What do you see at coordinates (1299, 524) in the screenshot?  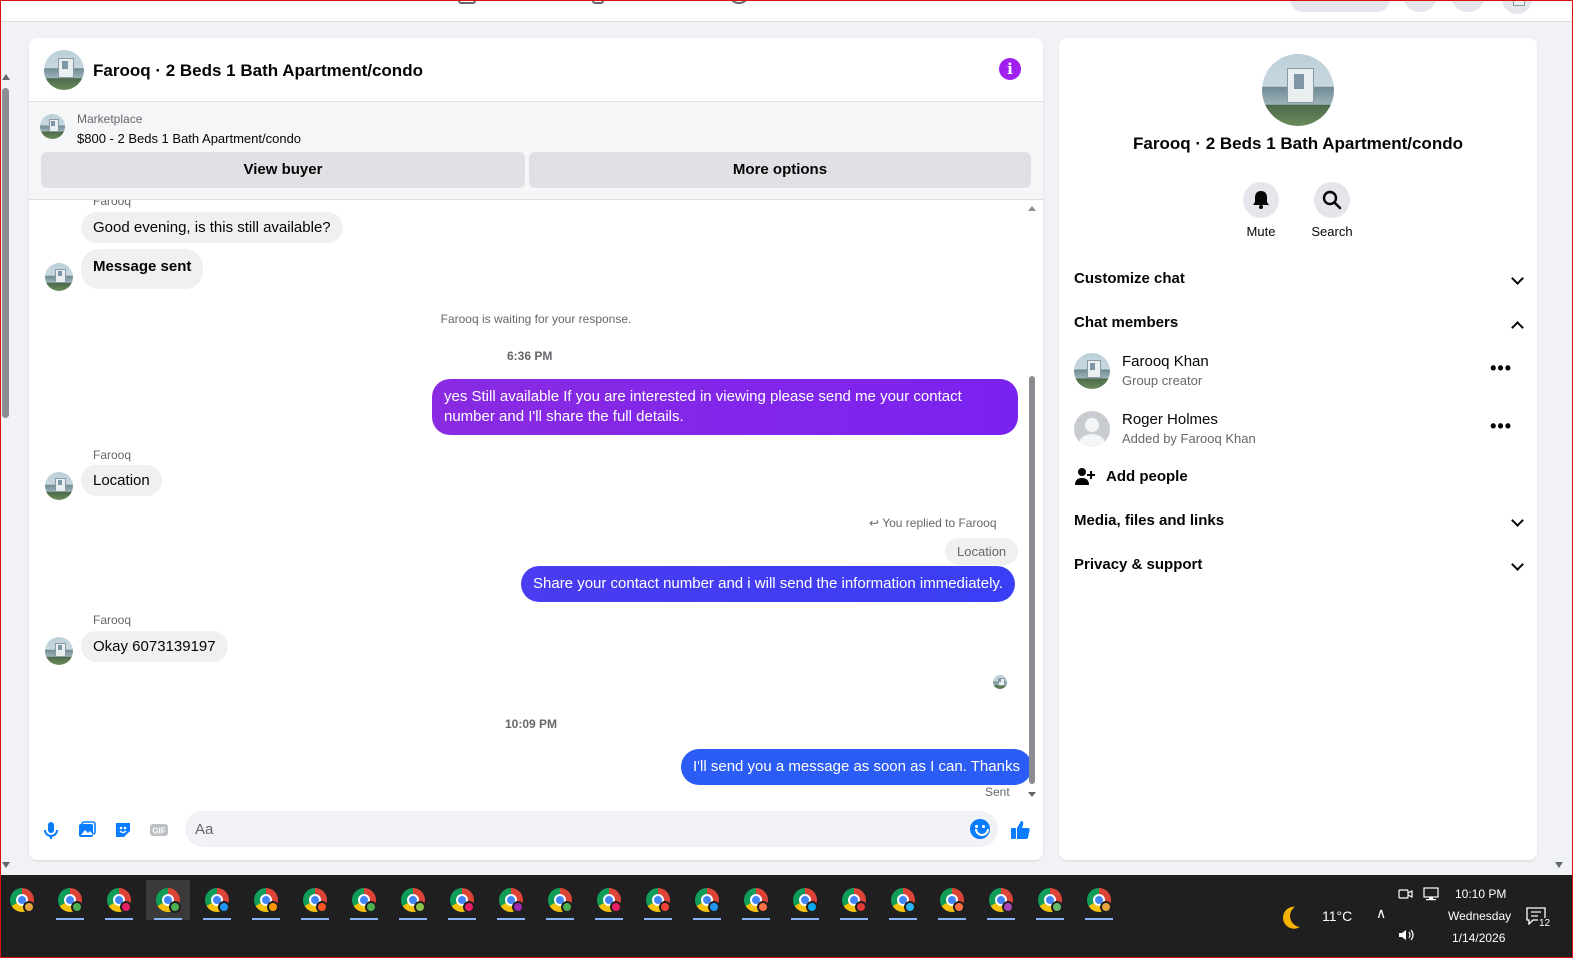 I see `media-files-section: Media, files and links` at bounding box center [1299, 524].